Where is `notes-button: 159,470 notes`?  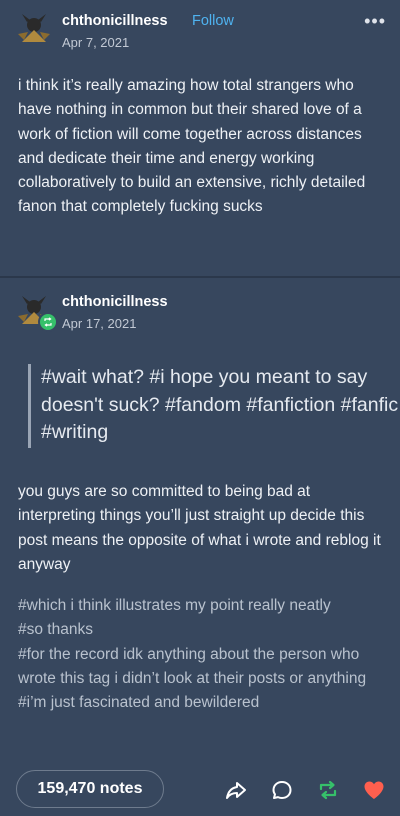 notes-button: 159,470 notes is located at coordinates (90, 789).